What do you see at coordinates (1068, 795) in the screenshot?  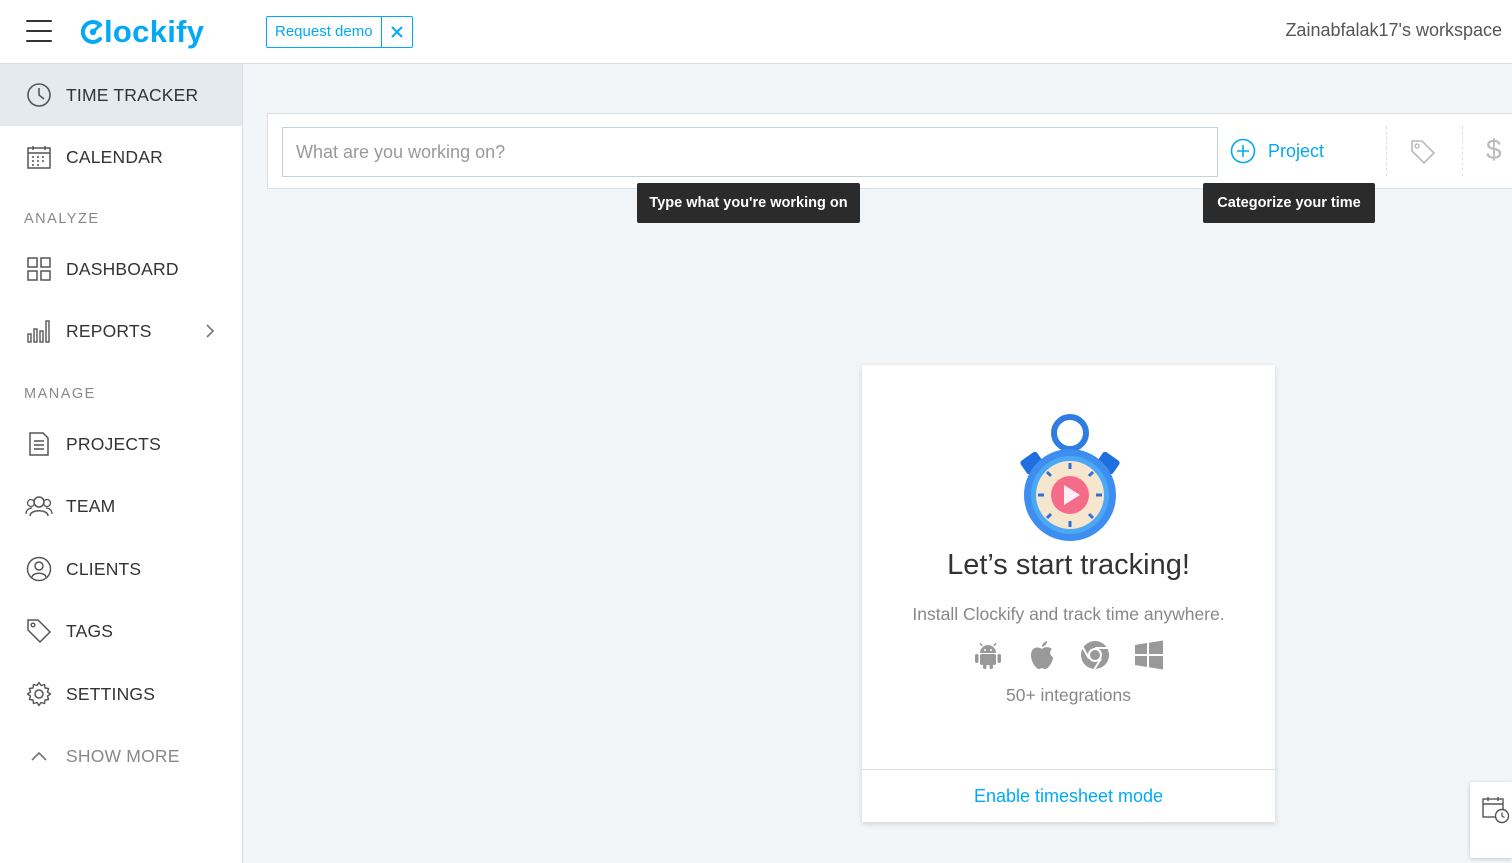 I see `enable-timesheet-mode-link: Enable timesheet mode` at bounding box center [1068, 795].